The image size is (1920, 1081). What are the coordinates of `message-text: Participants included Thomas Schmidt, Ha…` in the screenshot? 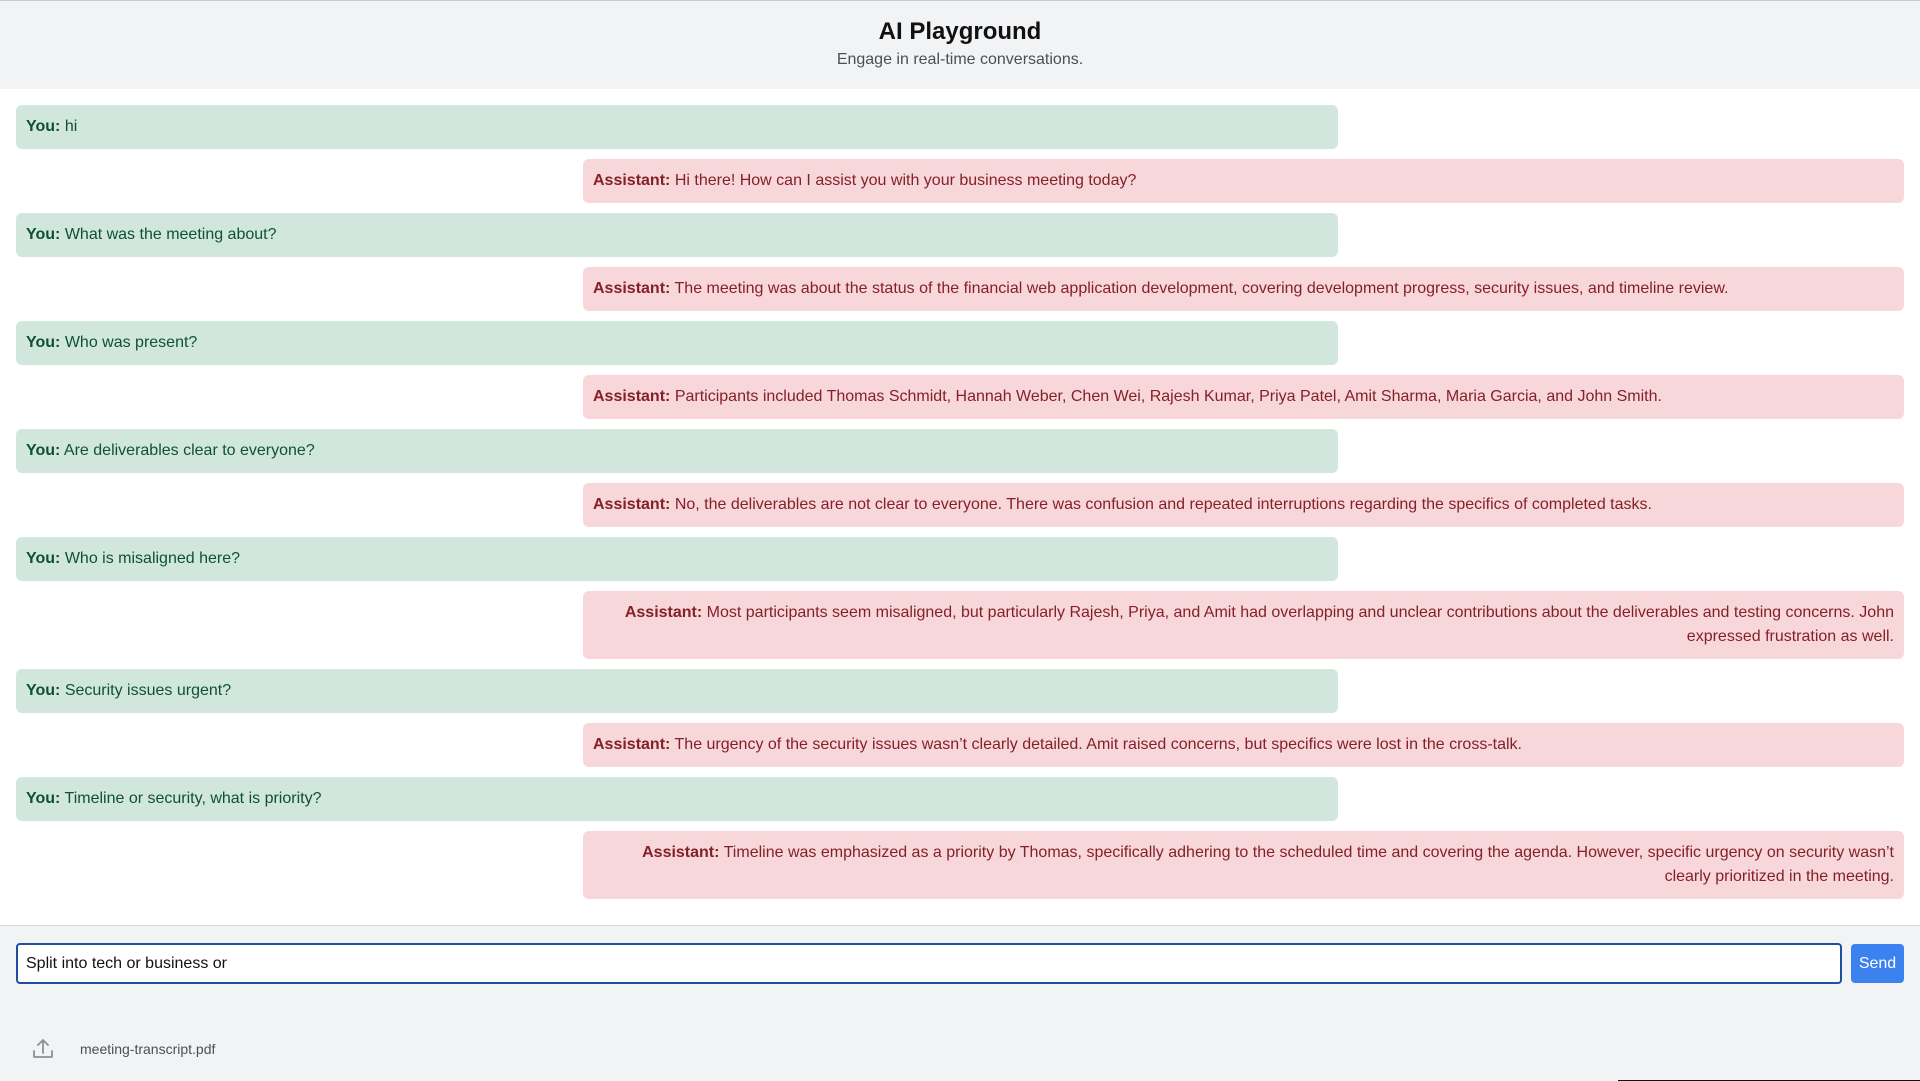 It's located at (1168, 396).